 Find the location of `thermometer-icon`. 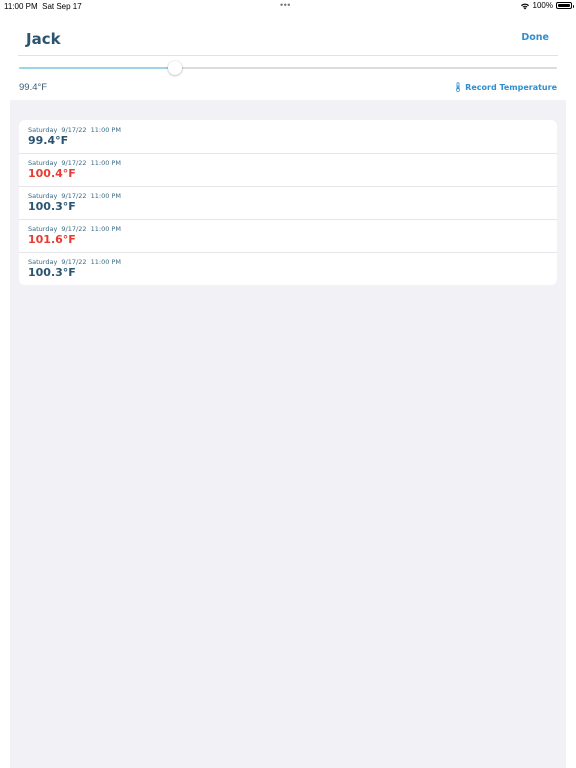

thermometer-icon is located at coordinates (458, 87).